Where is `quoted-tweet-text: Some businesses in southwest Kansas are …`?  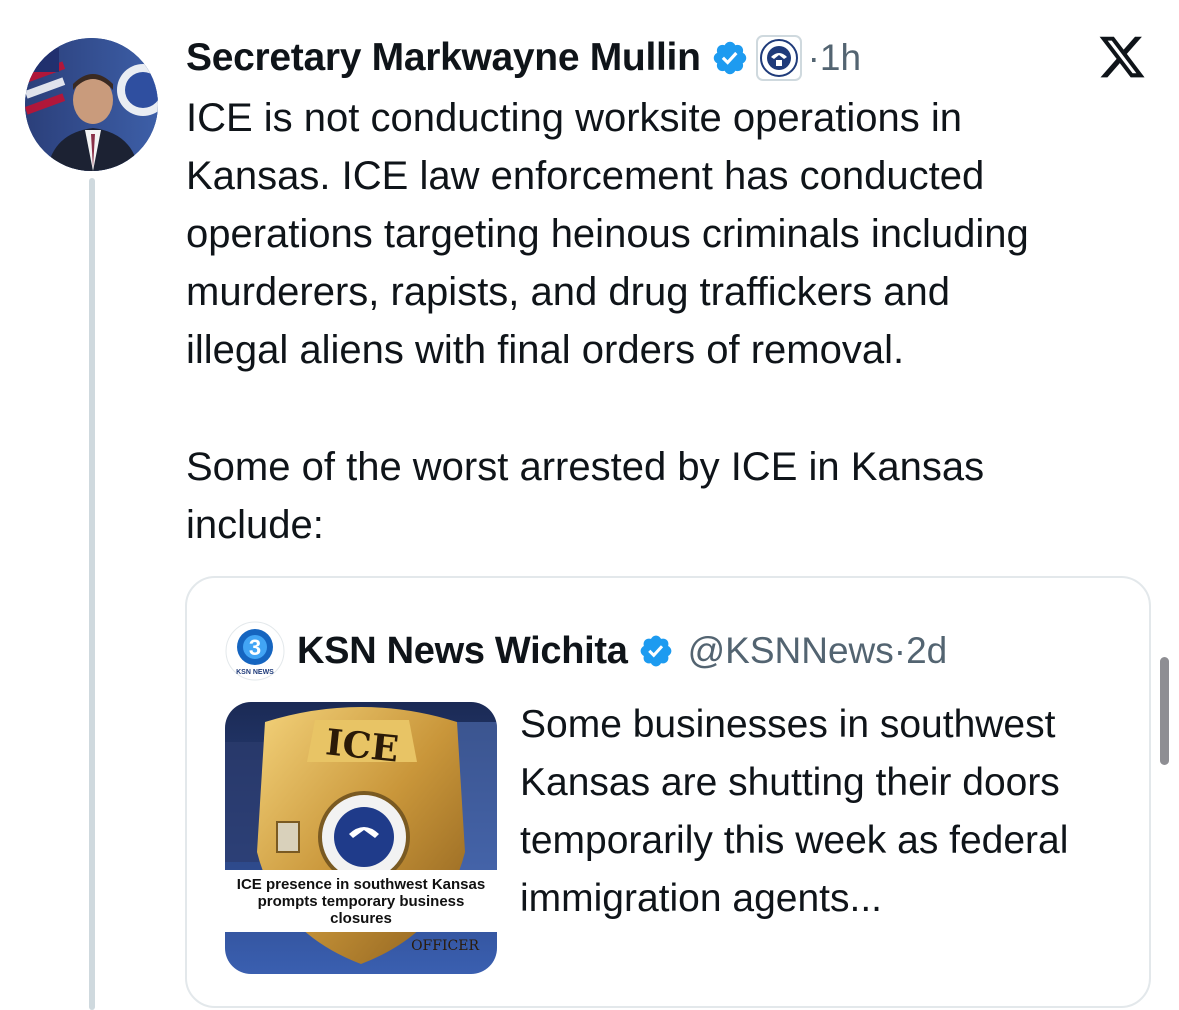 quoted-tweet-text: Some businesses in southwest Kansas are … is located at coordinates (794, 811).